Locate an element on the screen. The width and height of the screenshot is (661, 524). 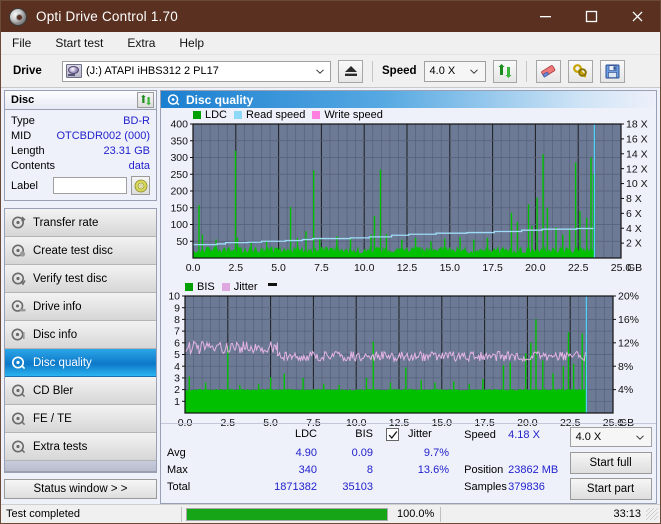
svg-text: 8% is located at coordinates (625, 367).